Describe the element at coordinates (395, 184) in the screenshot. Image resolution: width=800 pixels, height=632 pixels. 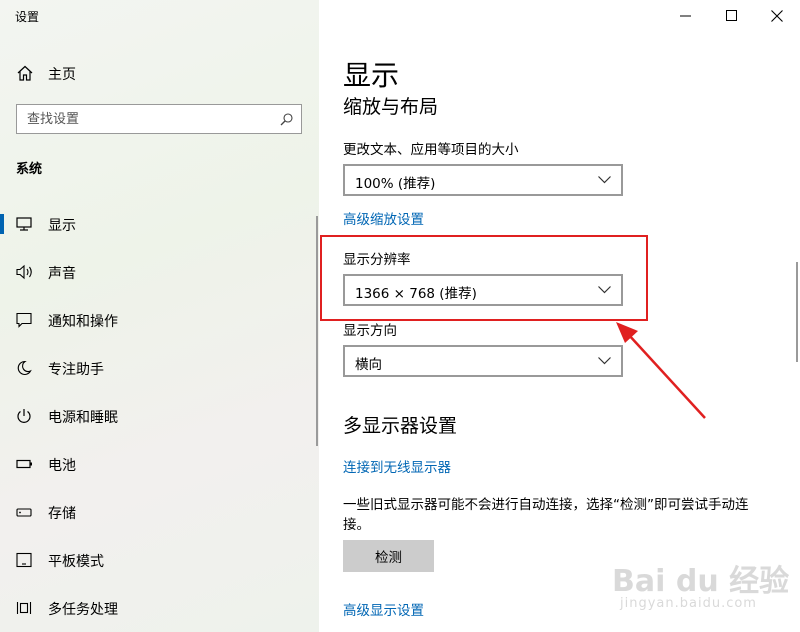
I see `scale-value: 100% (推荐)` at that location.